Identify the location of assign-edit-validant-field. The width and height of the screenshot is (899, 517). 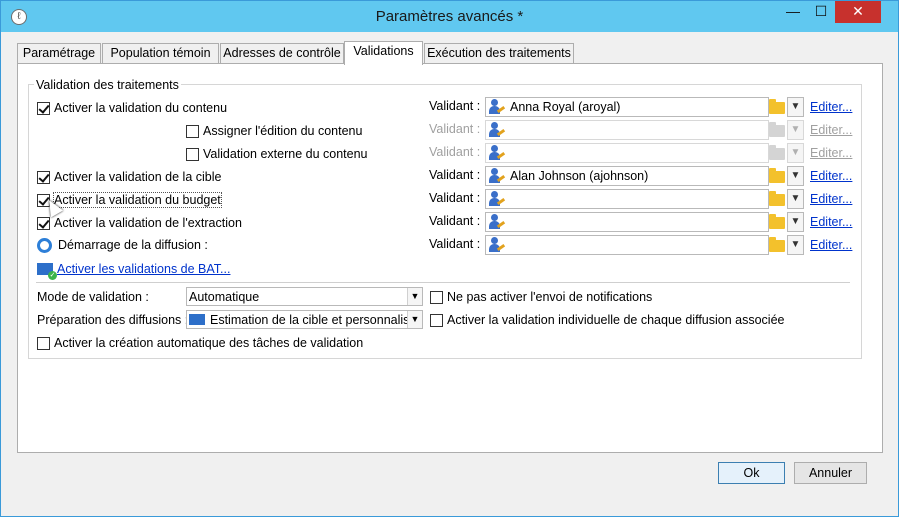
(627, 130).